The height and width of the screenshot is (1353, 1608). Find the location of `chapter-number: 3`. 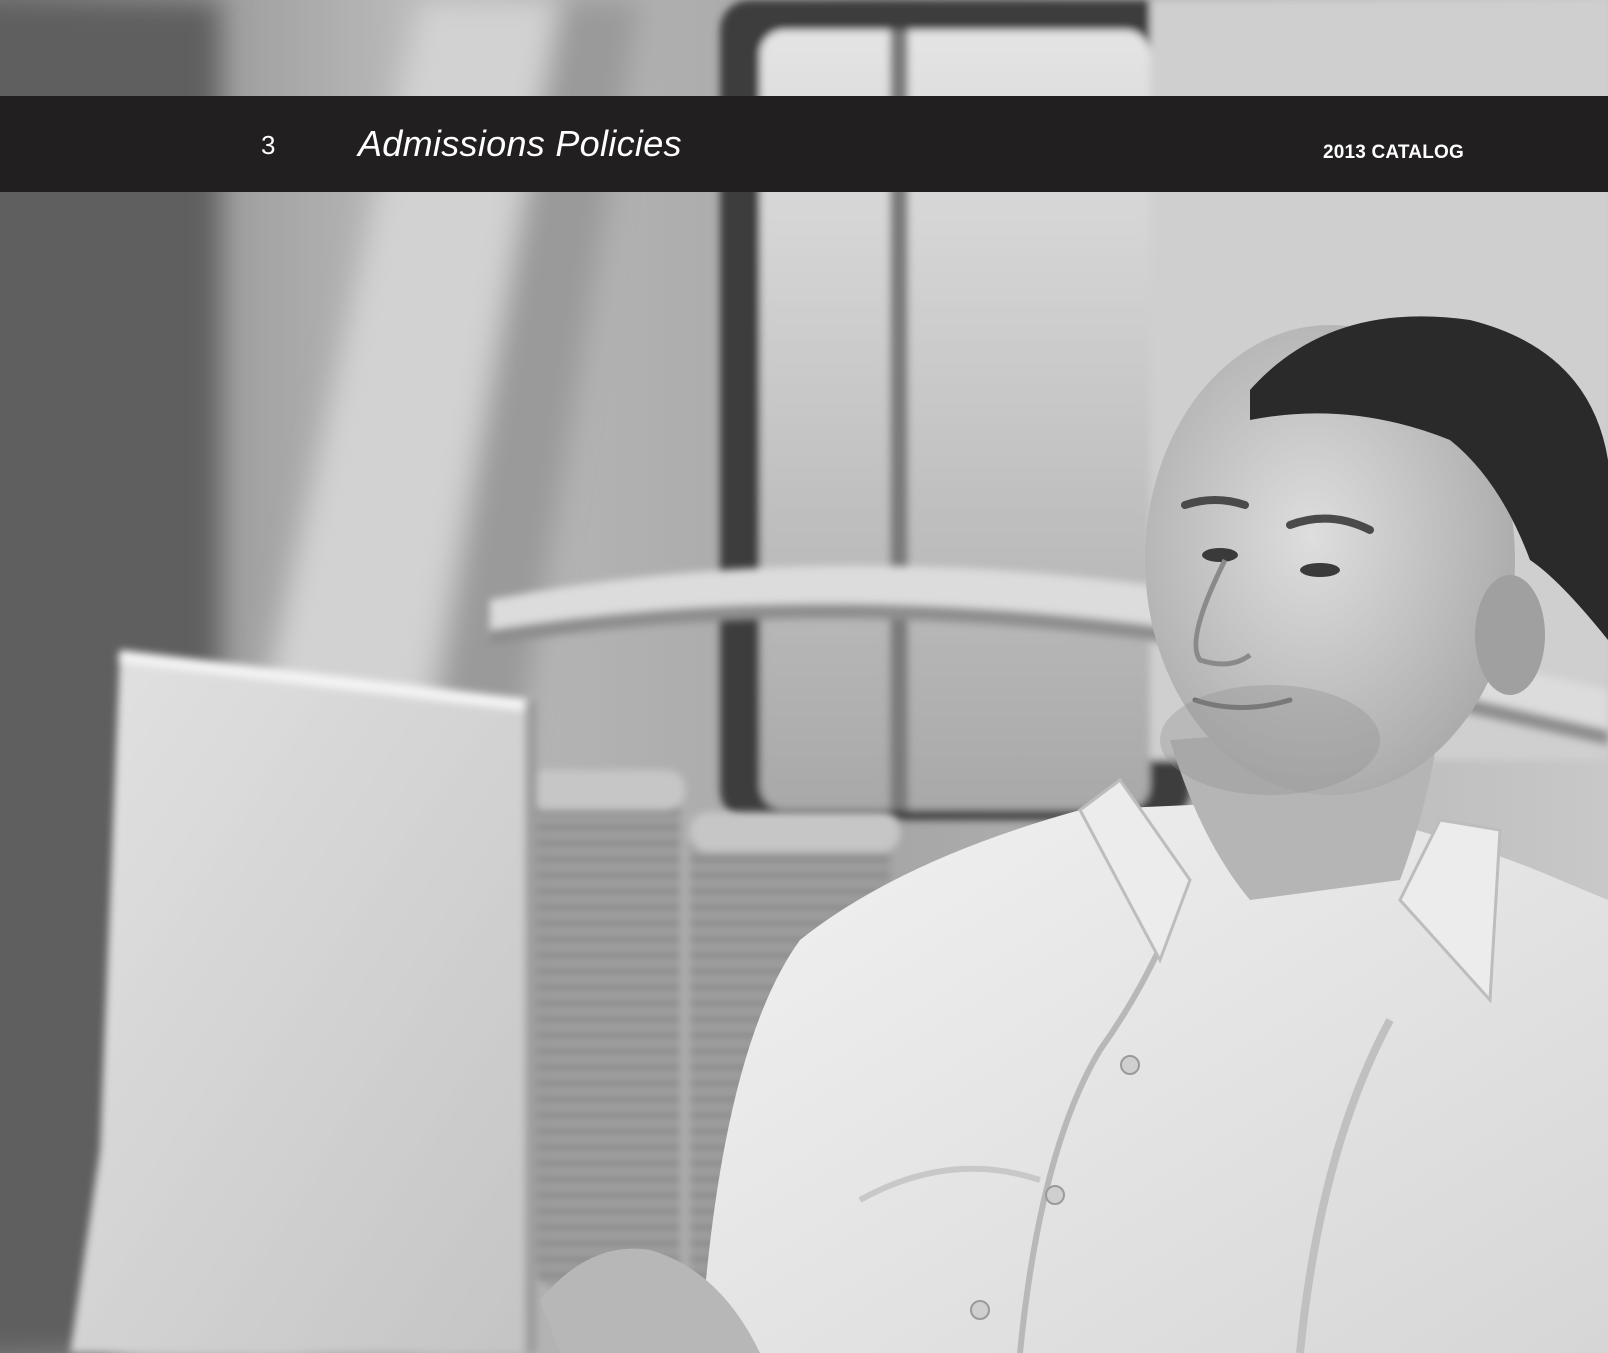

chapter-number: 3 is located at coordinates (268, 145).